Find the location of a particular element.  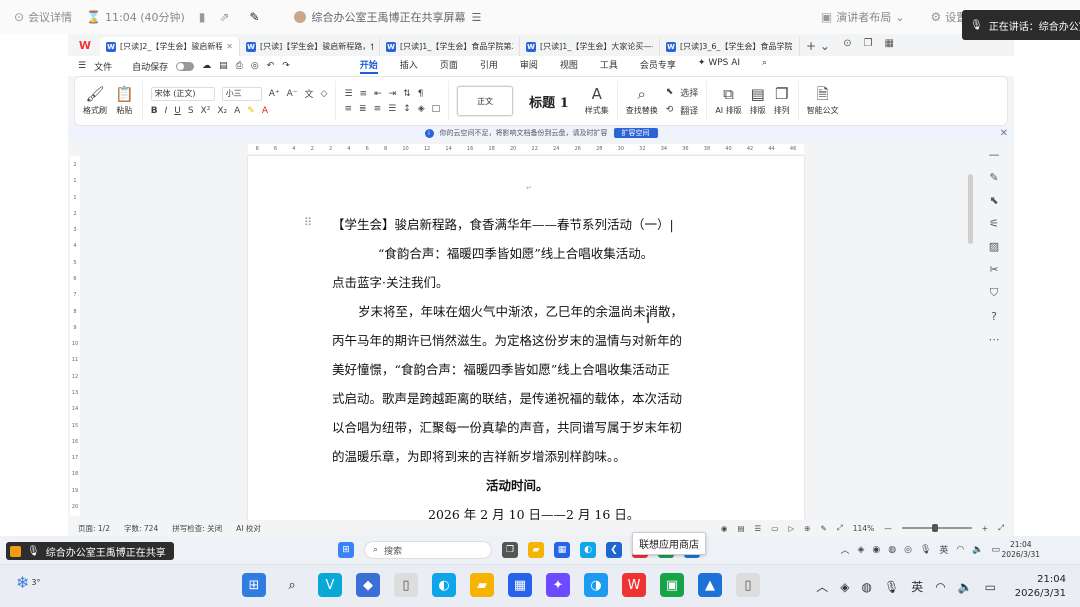

shared-clock: 21:04 2026/3/31 is located at coordinates (1021, 550).